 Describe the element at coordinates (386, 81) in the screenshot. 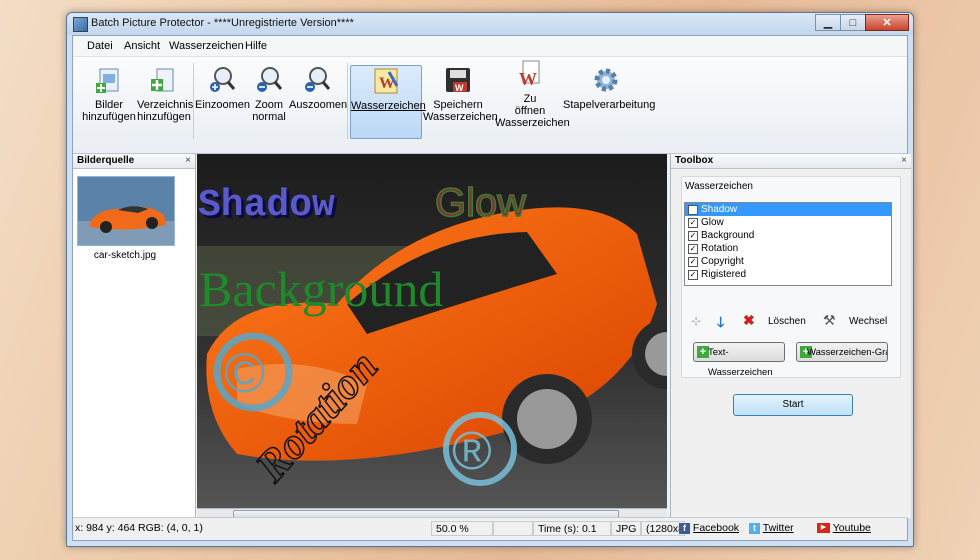

I see `watermark-icon: W` at that location.